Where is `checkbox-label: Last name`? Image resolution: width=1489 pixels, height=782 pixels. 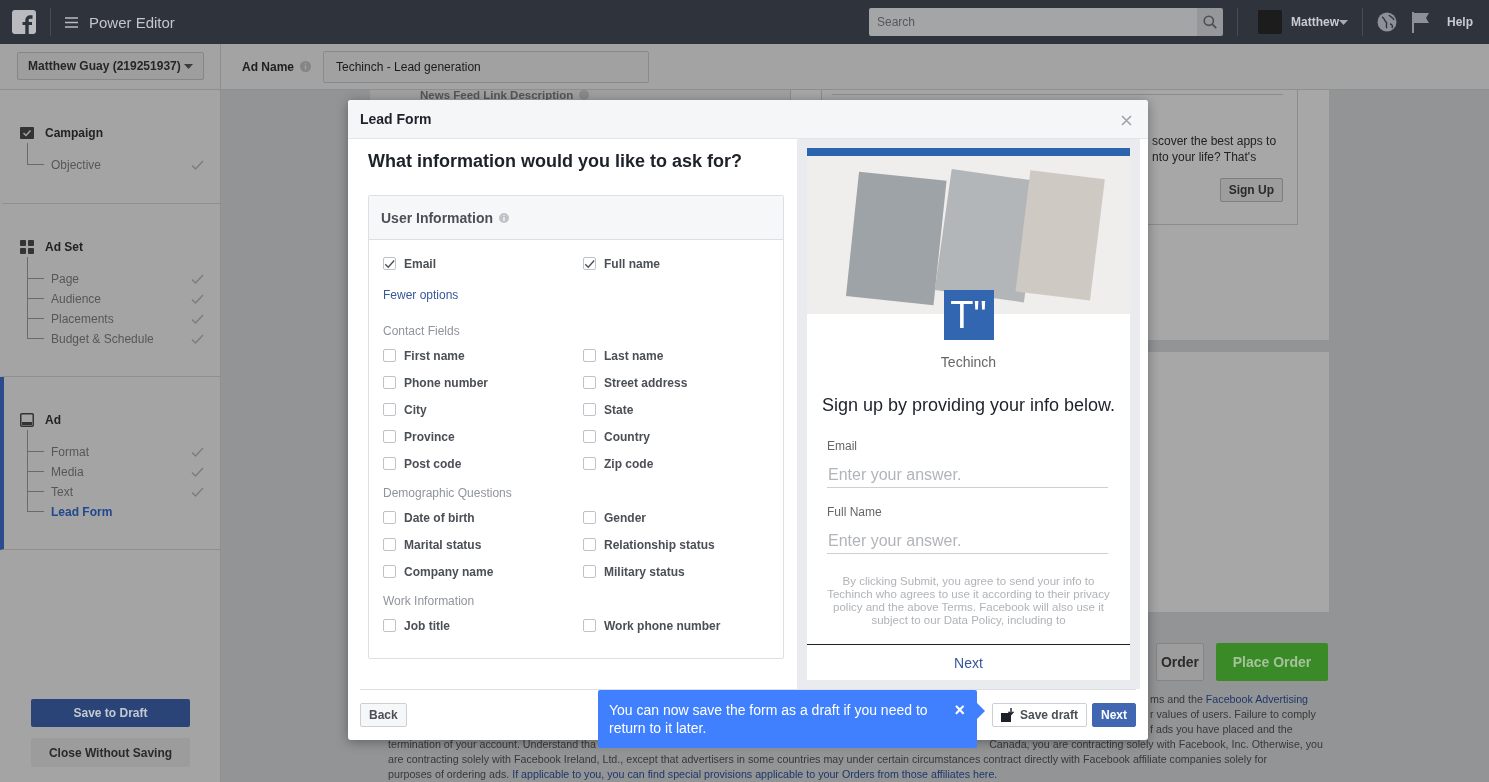 checkbox-label: Last name is located at coordinates (634, 355).